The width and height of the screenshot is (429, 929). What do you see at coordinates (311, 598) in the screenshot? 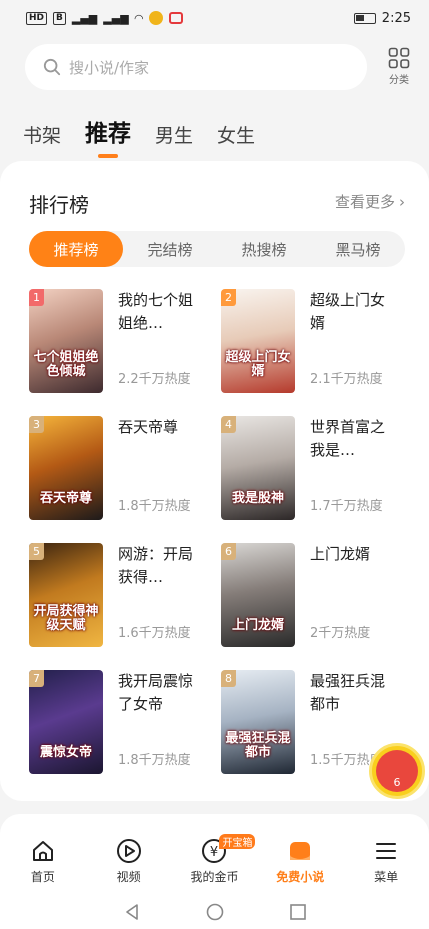
I see `book-item: 6 上门龙婿 上门龙婿 2千万热度` at bounding box center [311, 598].